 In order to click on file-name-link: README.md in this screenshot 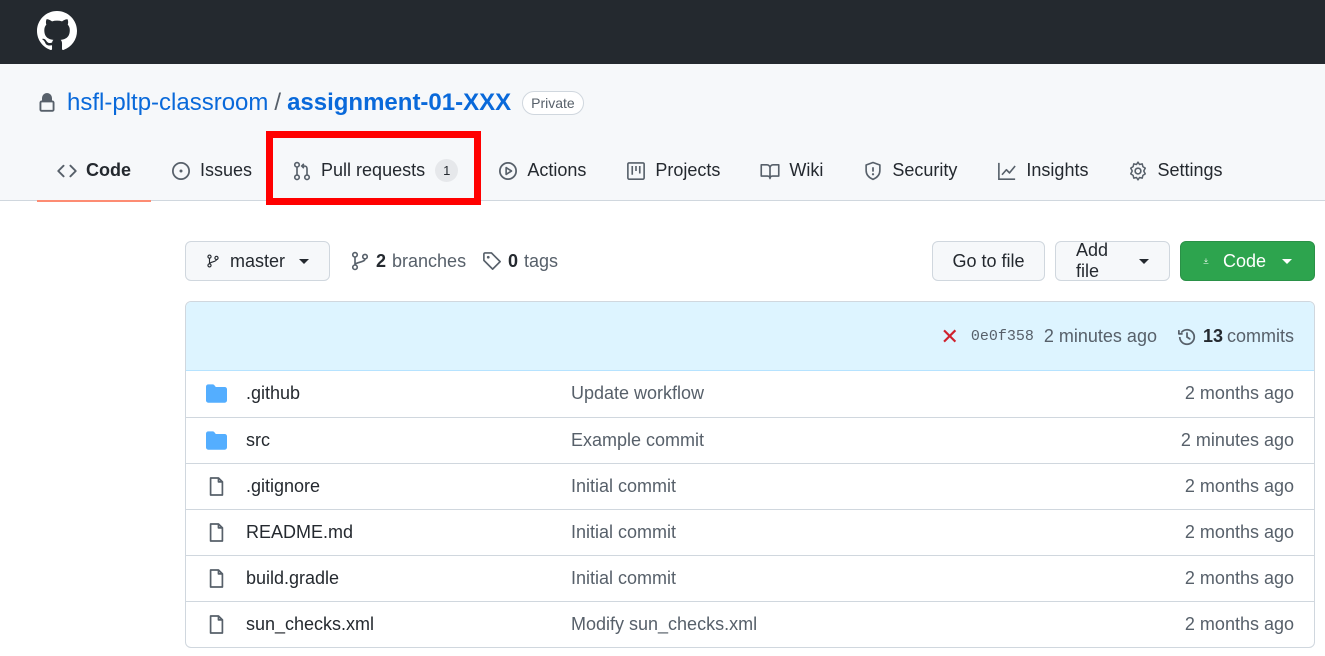, I will do `click(299, 532)`.